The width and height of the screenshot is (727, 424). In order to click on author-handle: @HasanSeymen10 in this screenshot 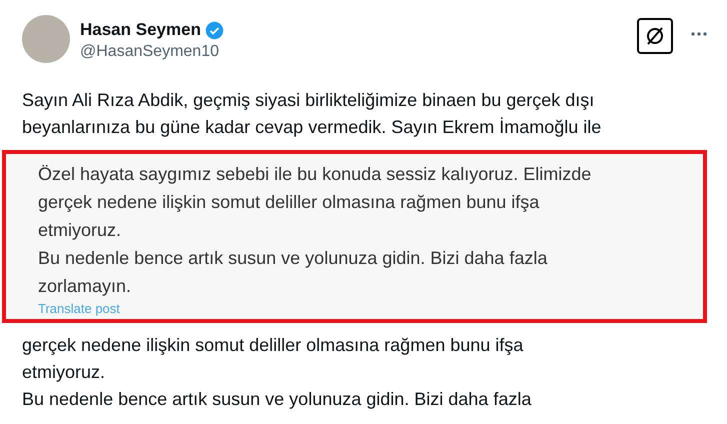, I will do `click(152, 52)`.